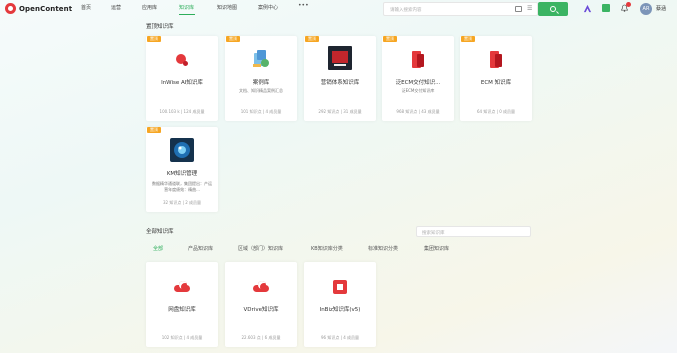 The width and height of the screenshot is (677, 353). I want to click on card-meta: 100.103 k | 124 成员量, so click(182, 111).